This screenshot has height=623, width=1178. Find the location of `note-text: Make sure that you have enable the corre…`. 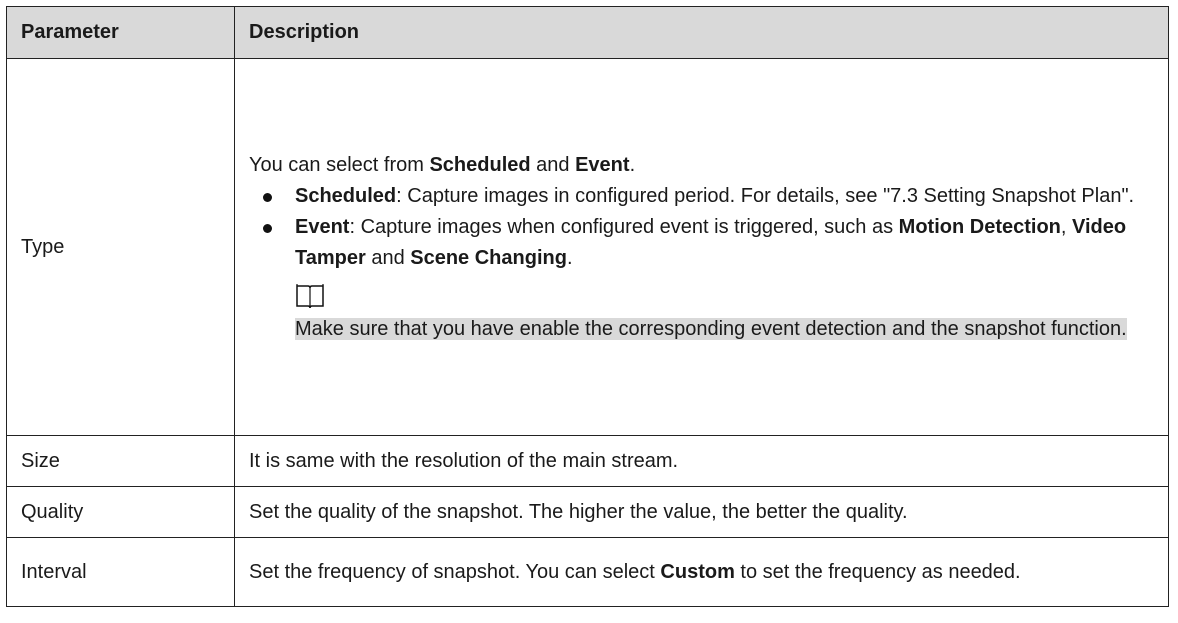

note-text: Make sure that you have enable the corre… is located at coordinates (711, 328).